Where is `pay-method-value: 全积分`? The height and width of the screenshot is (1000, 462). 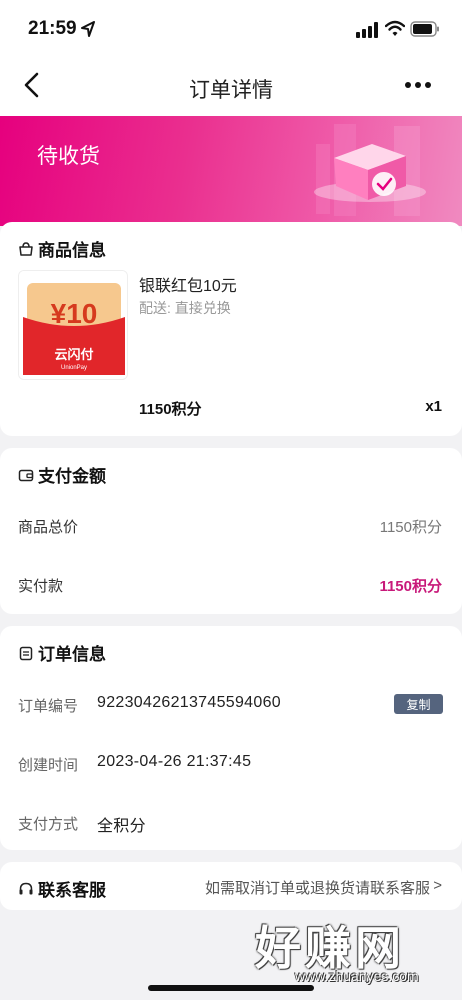
pay-method-value: 全积分 is located at coordinates (121, 826).